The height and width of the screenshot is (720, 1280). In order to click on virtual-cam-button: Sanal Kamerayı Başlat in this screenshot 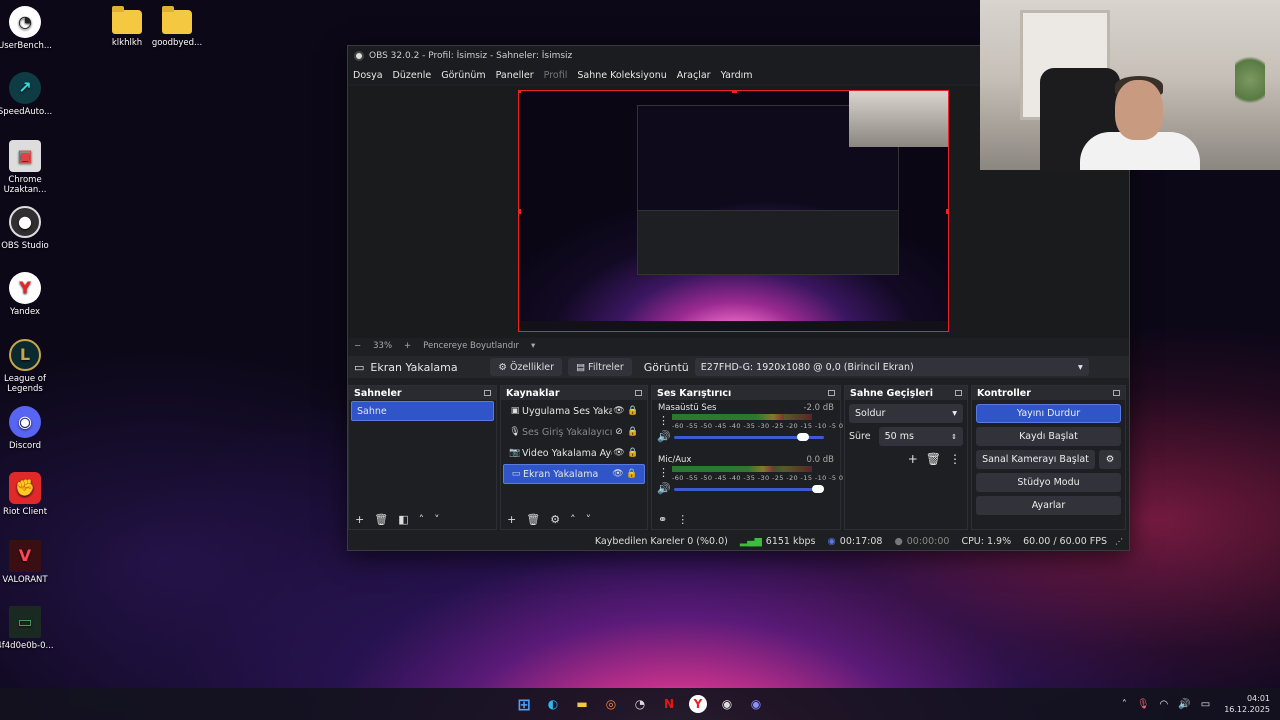, I will do `click(1035, 459)`.